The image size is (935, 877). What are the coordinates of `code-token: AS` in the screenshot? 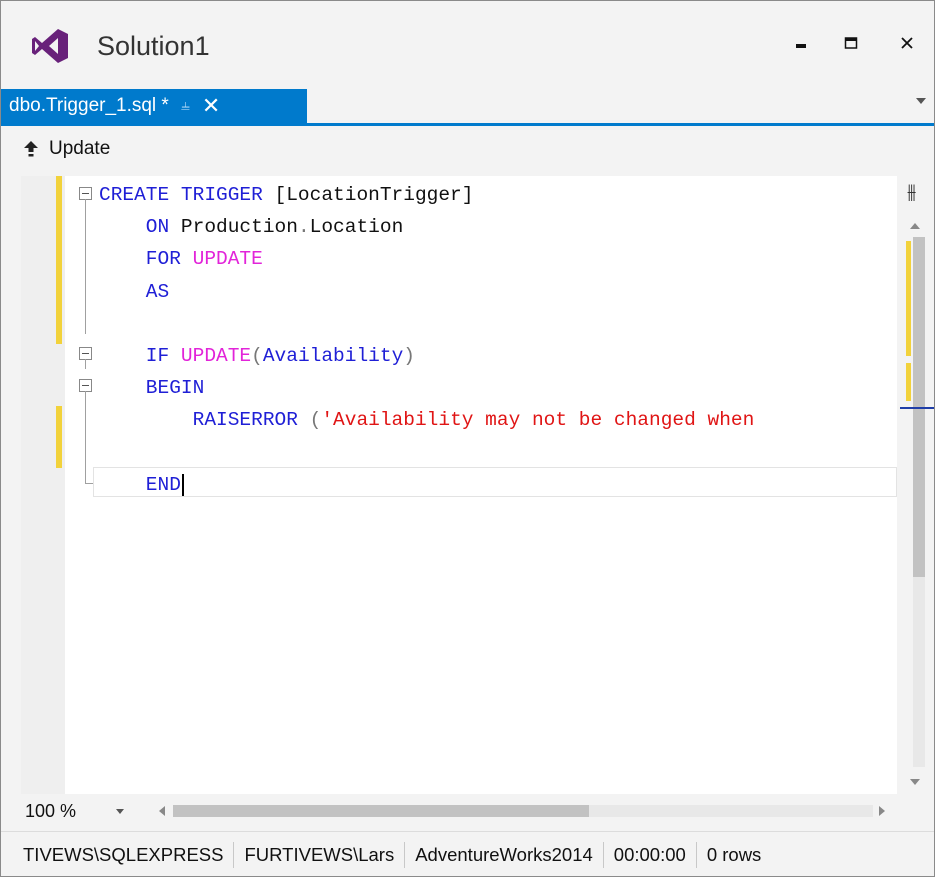 It's located at (134, 292).